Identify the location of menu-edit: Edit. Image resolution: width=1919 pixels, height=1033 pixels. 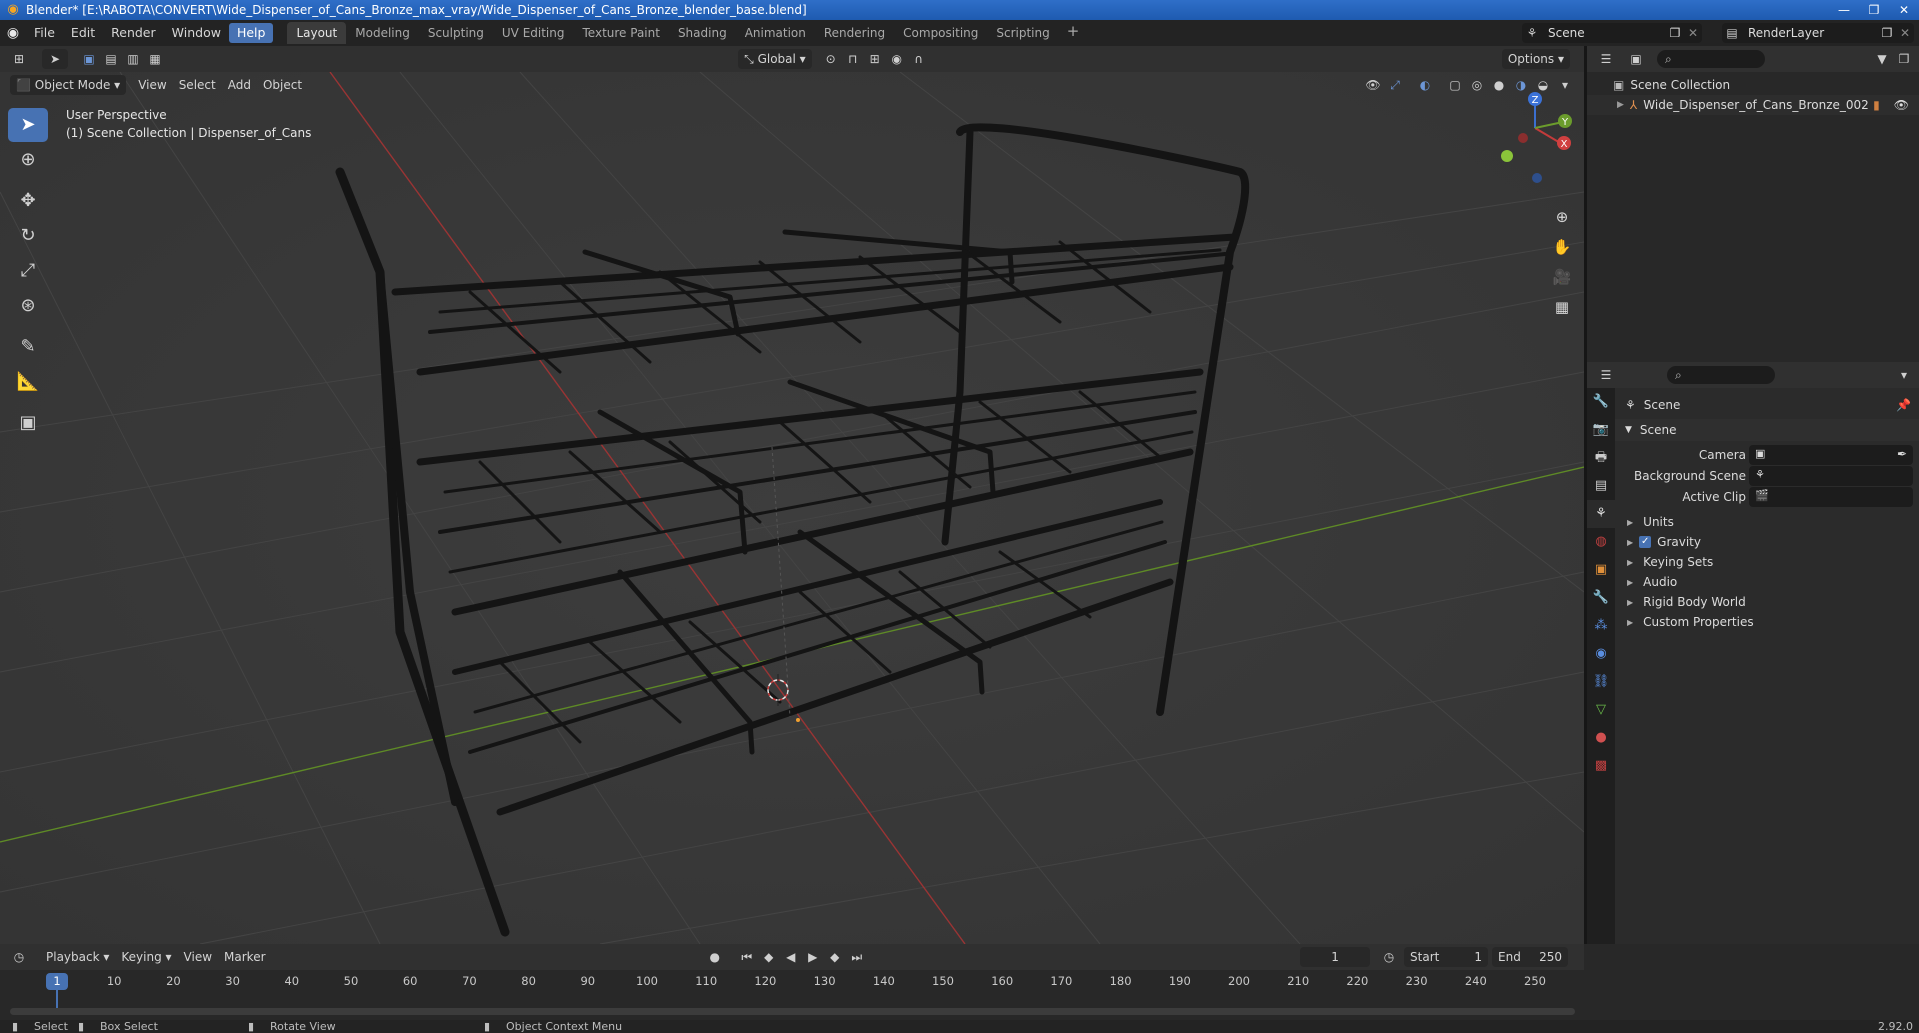
(83, 33).